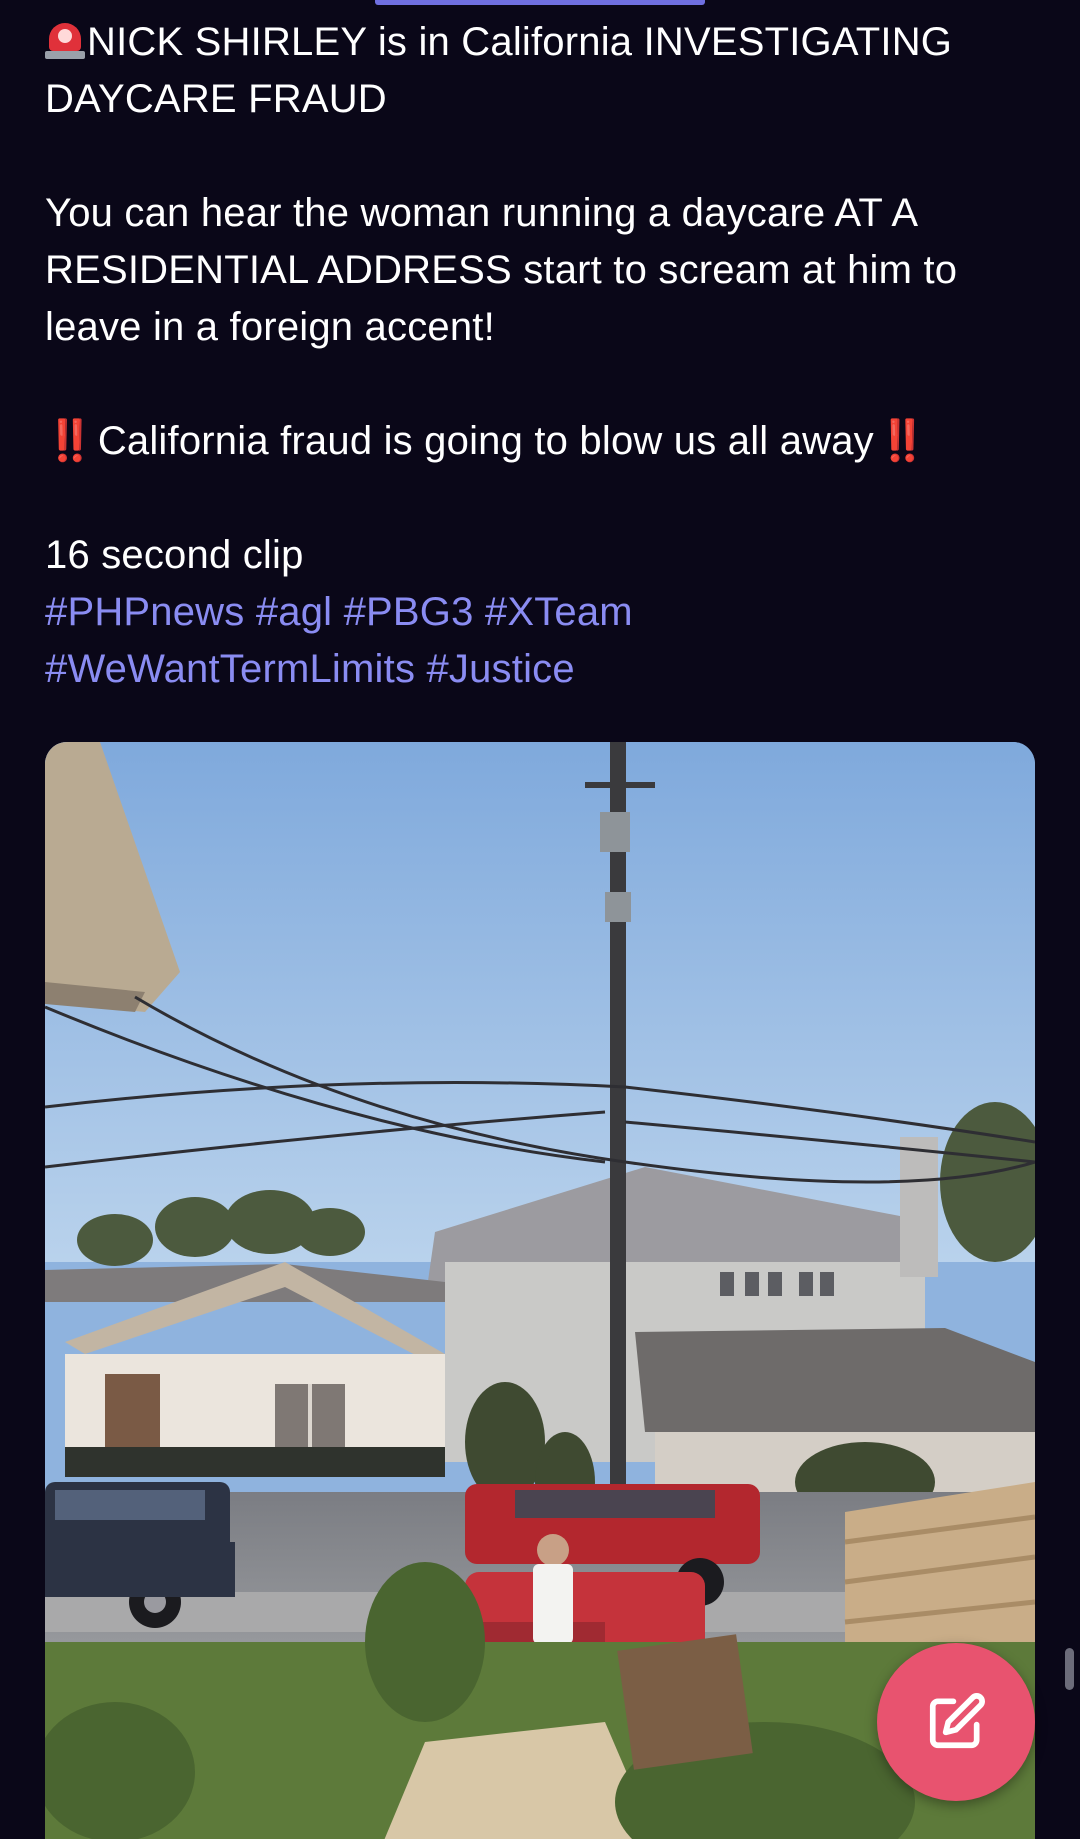 The image size is (1080, 1839). I want to click on hashtag-link: #PHPnews, so click(144, 612).